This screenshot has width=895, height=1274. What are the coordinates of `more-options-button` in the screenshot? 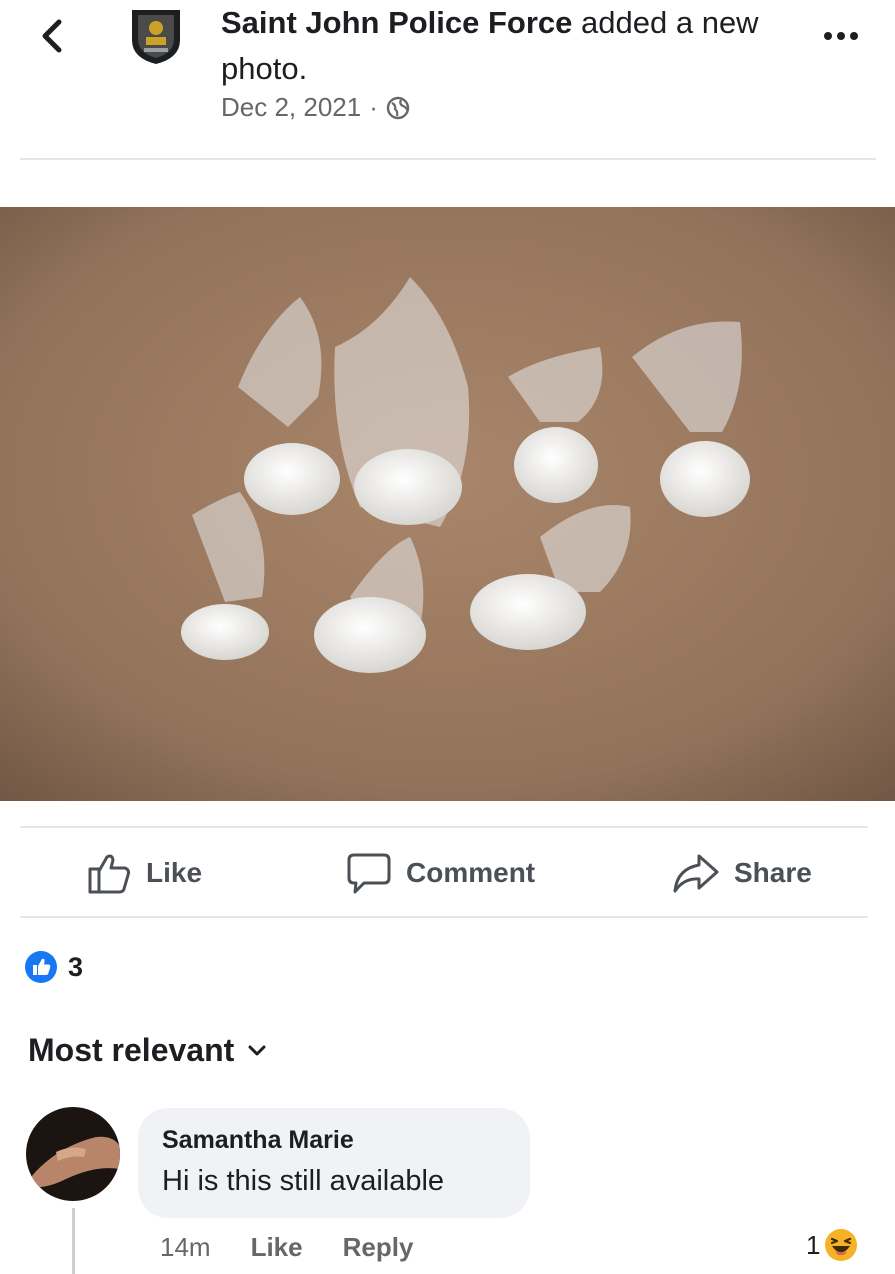 It's located at (841, 36).